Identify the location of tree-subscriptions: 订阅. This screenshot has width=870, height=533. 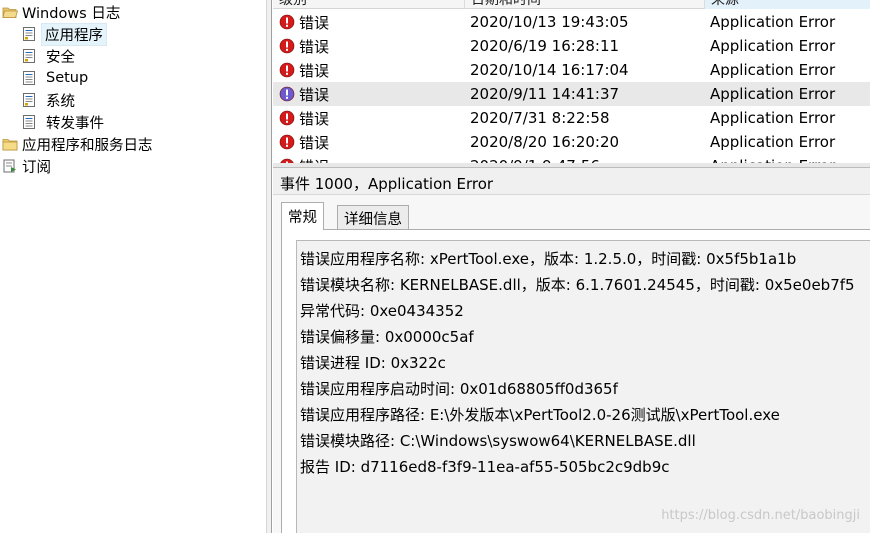
(26, 166).